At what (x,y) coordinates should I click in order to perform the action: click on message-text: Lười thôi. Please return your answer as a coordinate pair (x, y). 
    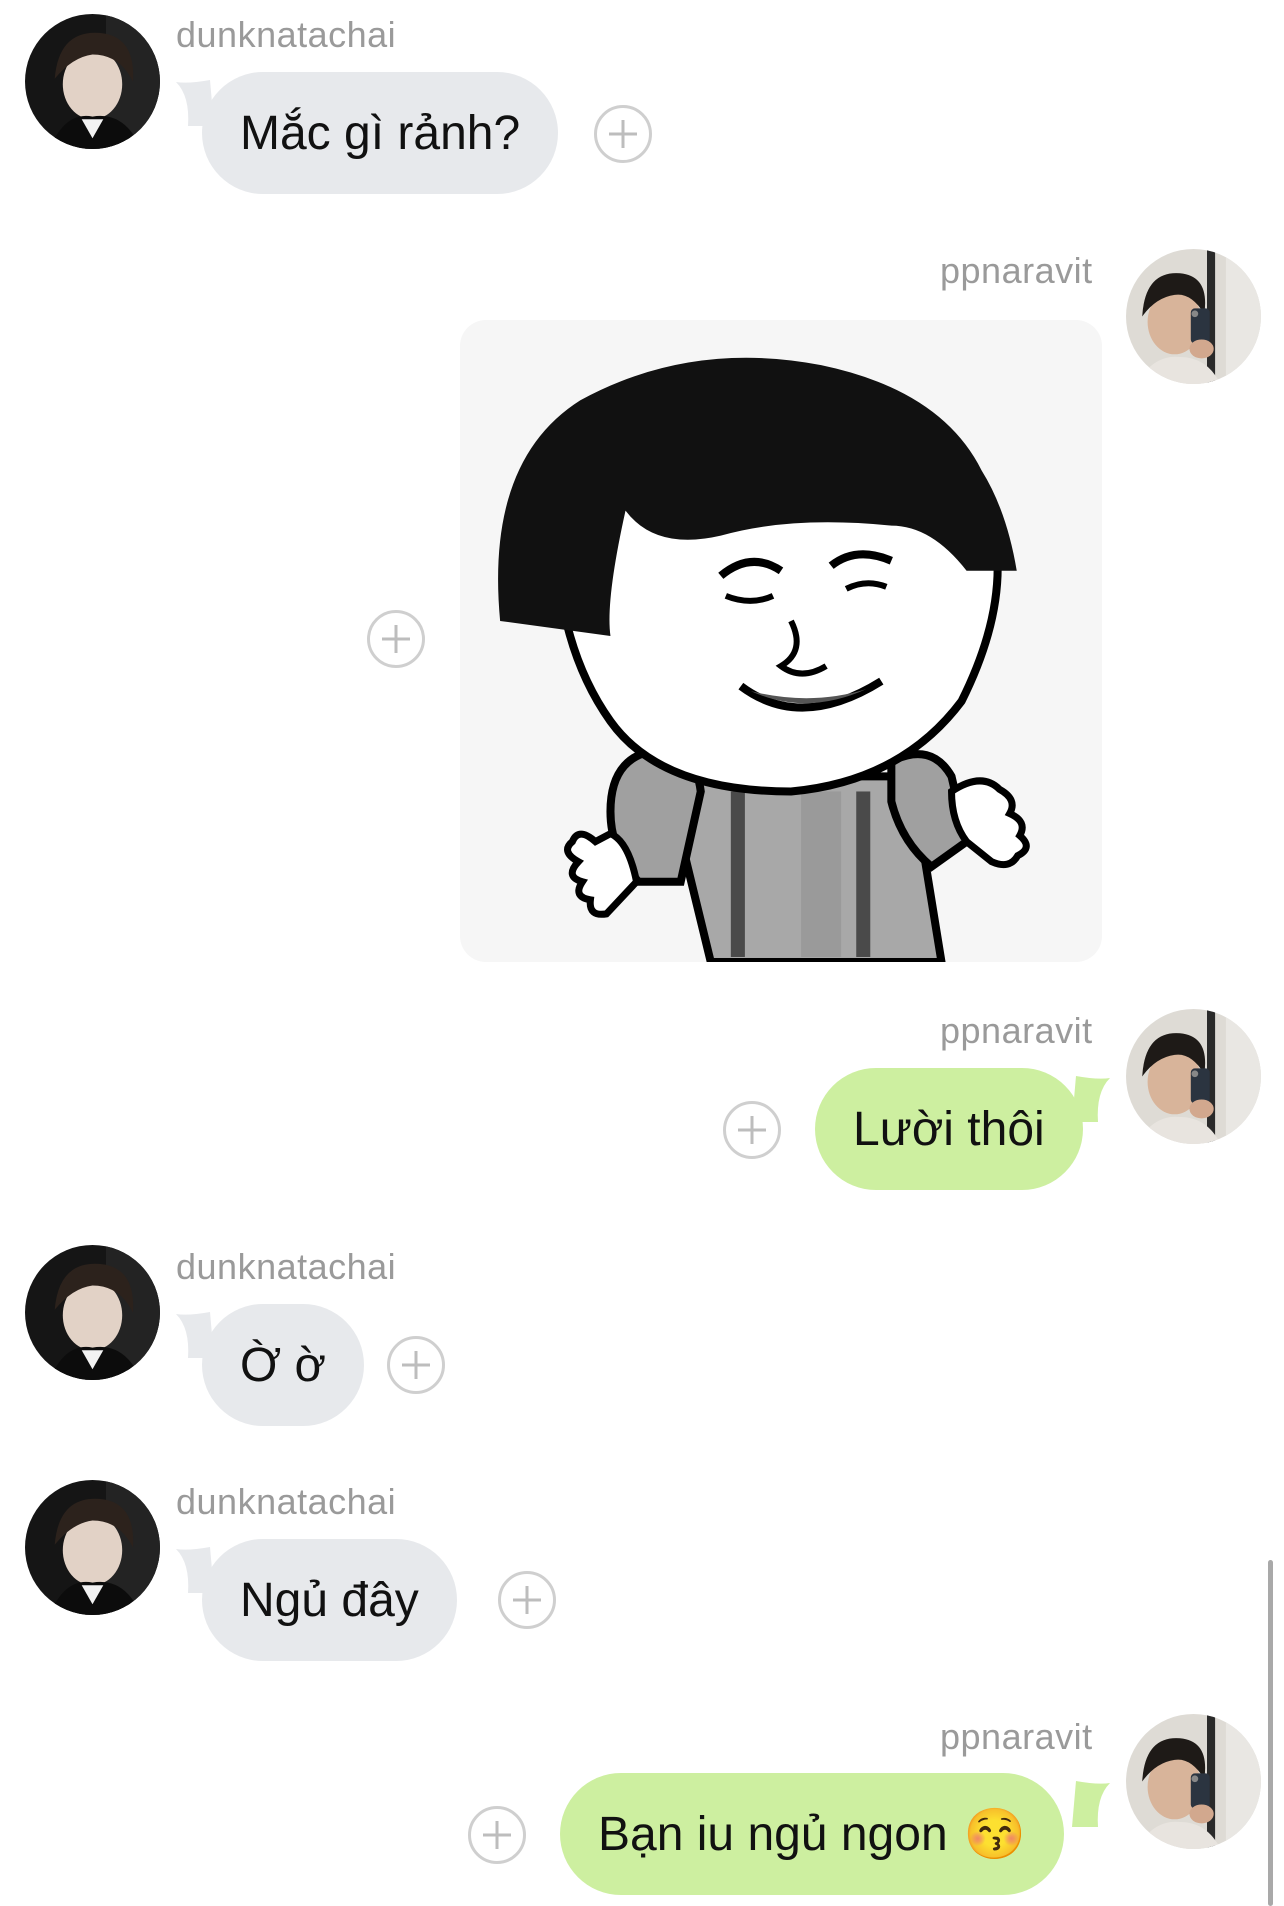
    Looking at the image, I should click on (949, 1129).